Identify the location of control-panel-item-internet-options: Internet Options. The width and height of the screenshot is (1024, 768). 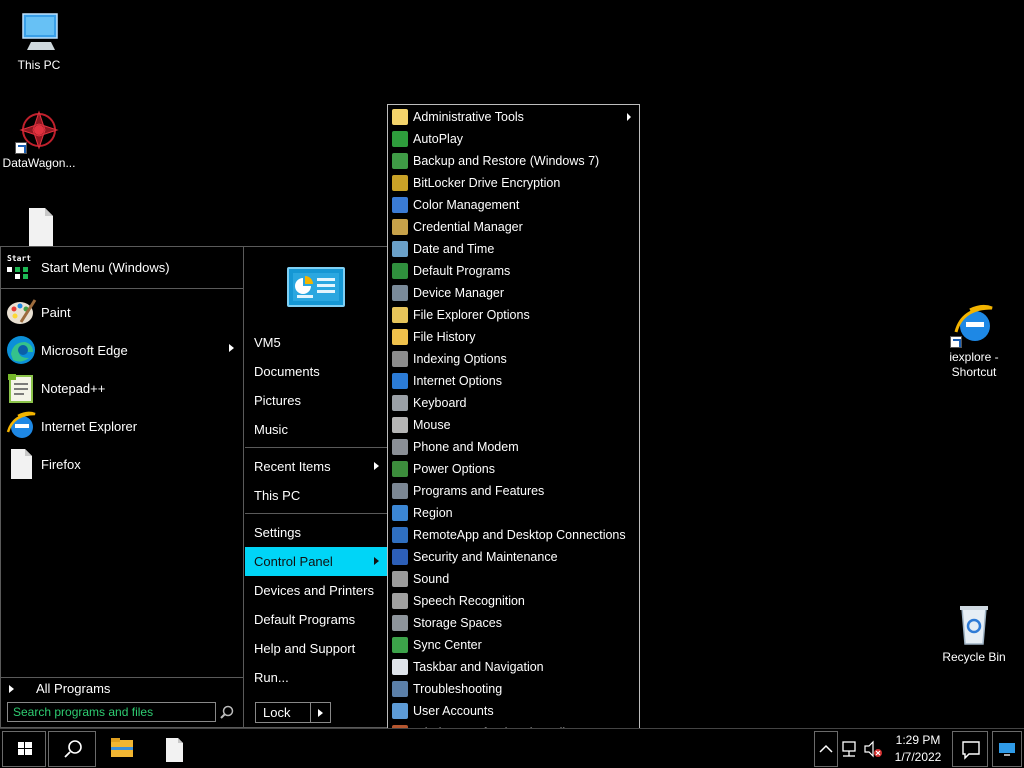
(513, 381).